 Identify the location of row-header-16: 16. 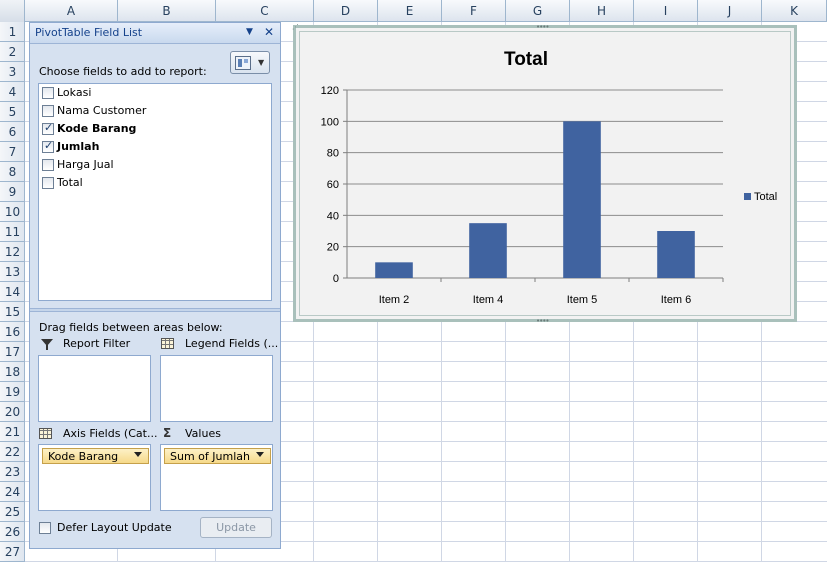
(12, 332).